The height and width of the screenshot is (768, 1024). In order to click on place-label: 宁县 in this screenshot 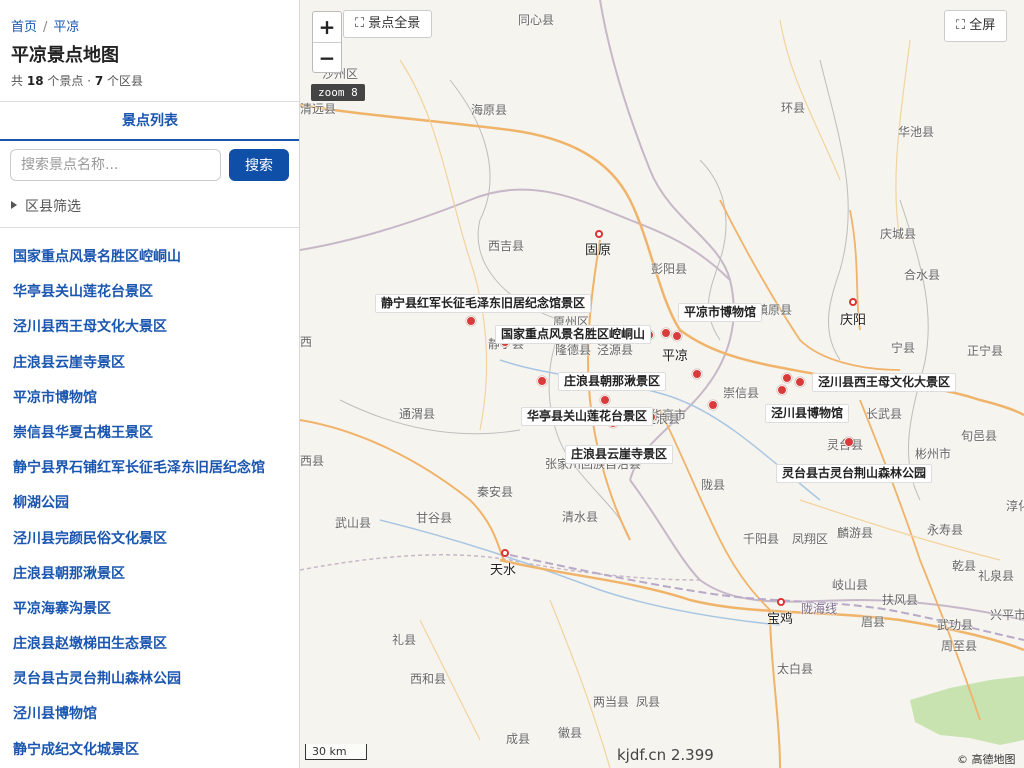, I will do `click(903, 348)`.